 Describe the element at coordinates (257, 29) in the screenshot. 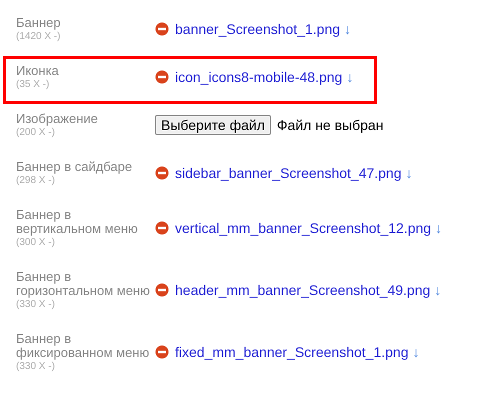

I see `file-link: banner_Screenshot_1.png` at that location.